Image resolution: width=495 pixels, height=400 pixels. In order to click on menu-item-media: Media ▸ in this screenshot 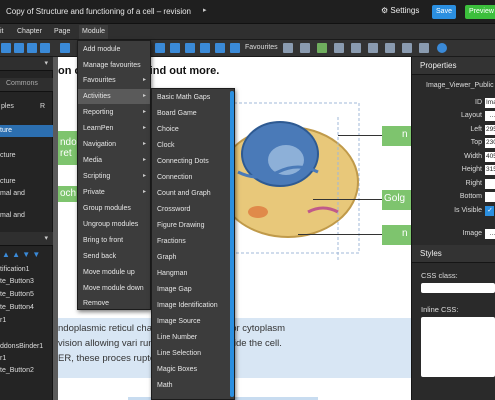, I will do `click(114, 160)`.